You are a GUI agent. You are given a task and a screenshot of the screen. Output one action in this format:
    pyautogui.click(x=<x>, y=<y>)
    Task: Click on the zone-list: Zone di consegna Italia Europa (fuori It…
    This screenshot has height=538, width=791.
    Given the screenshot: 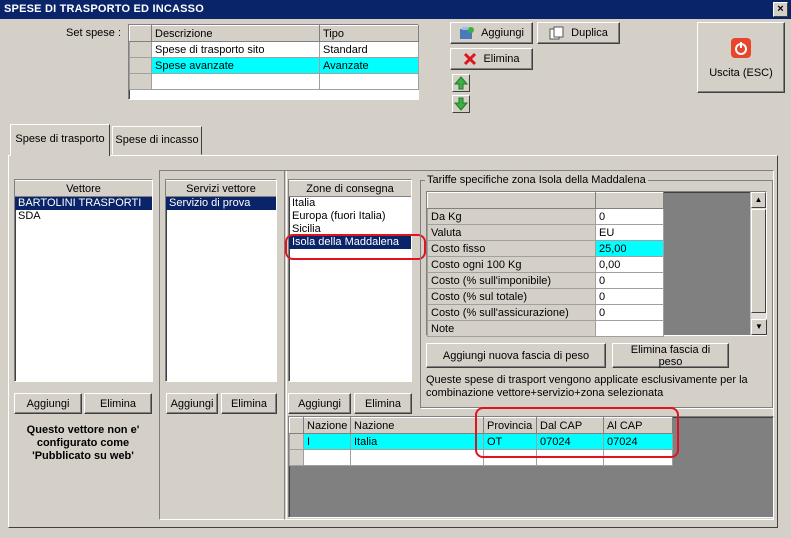 What is the action you would take?
    pyautogui.click(x=350, y=280)
    